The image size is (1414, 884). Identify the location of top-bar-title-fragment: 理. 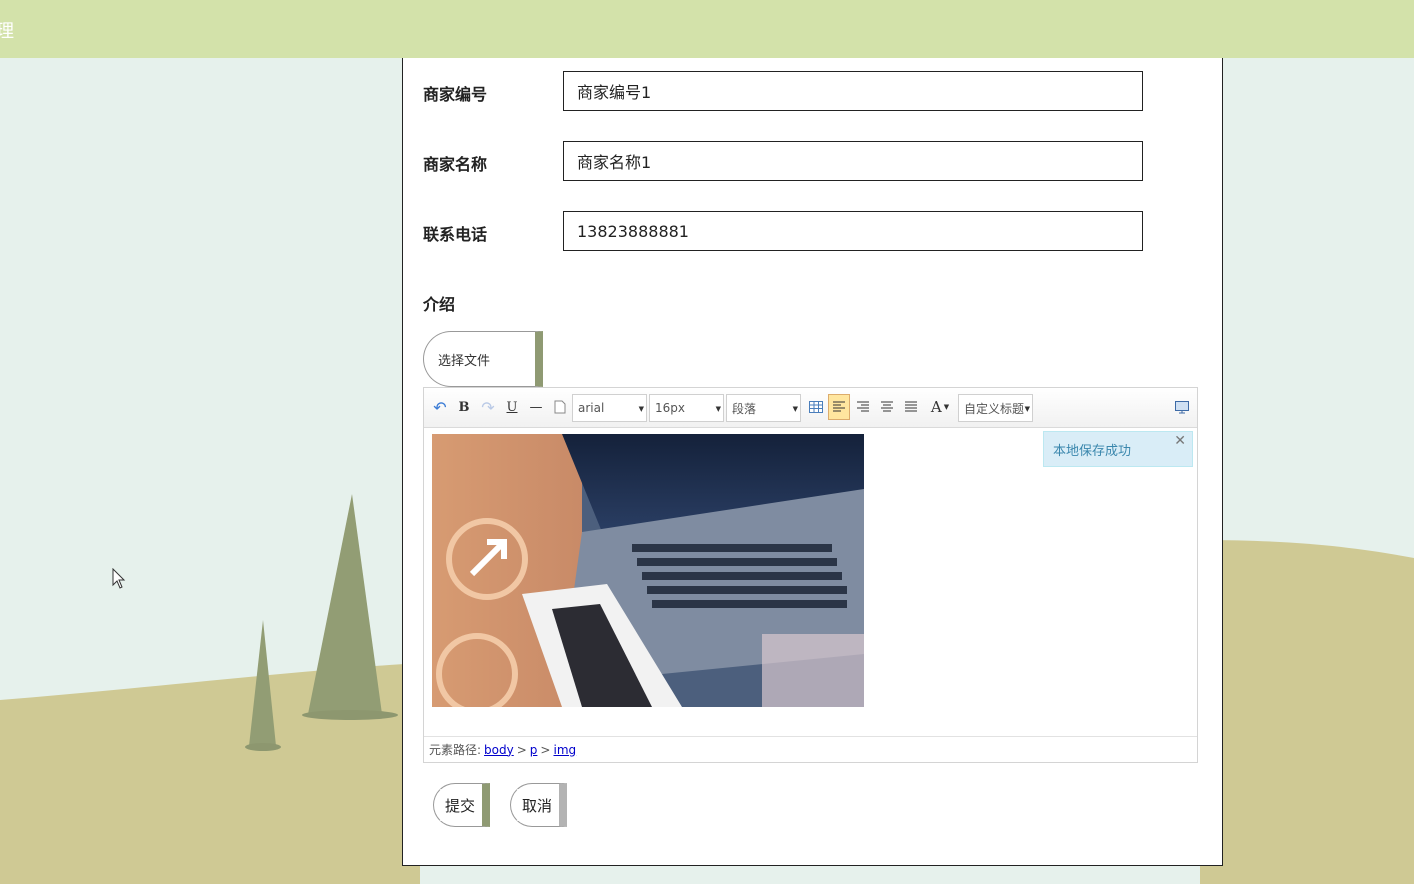
(7, 31).